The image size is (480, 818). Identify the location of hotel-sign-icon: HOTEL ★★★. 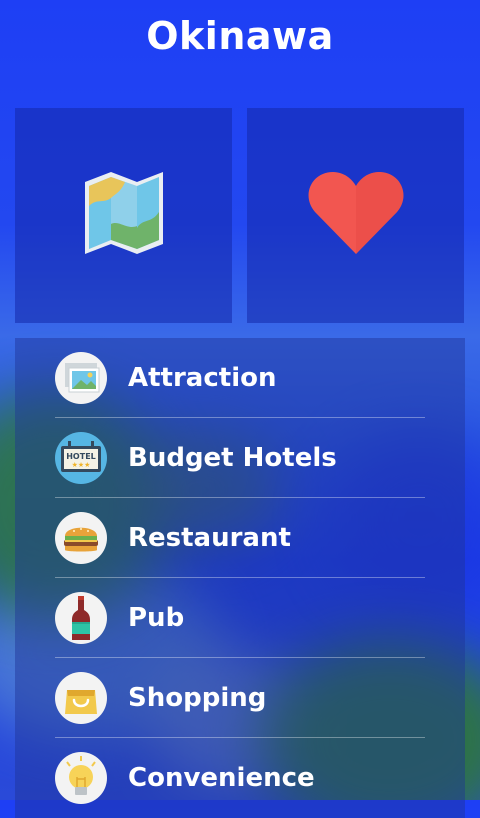
(81, 458).